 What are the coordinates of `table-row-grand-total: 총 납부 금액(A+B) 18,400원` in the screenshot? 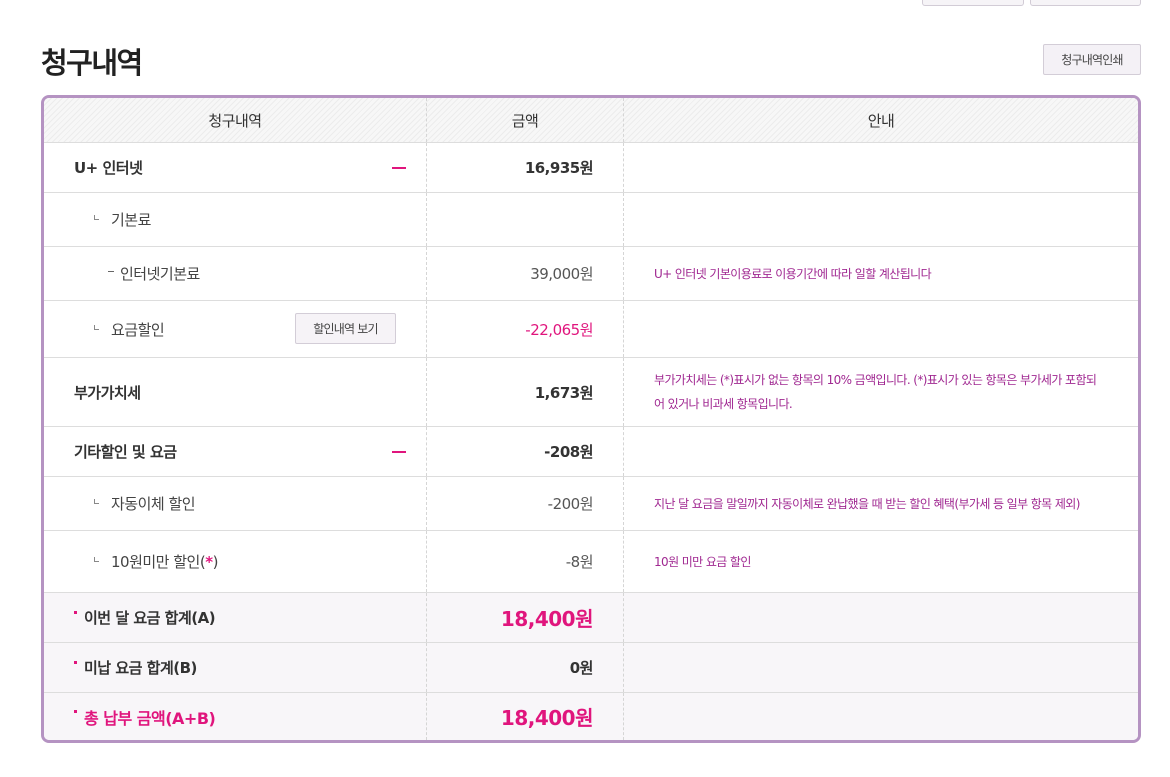 It's located at (591, 716).